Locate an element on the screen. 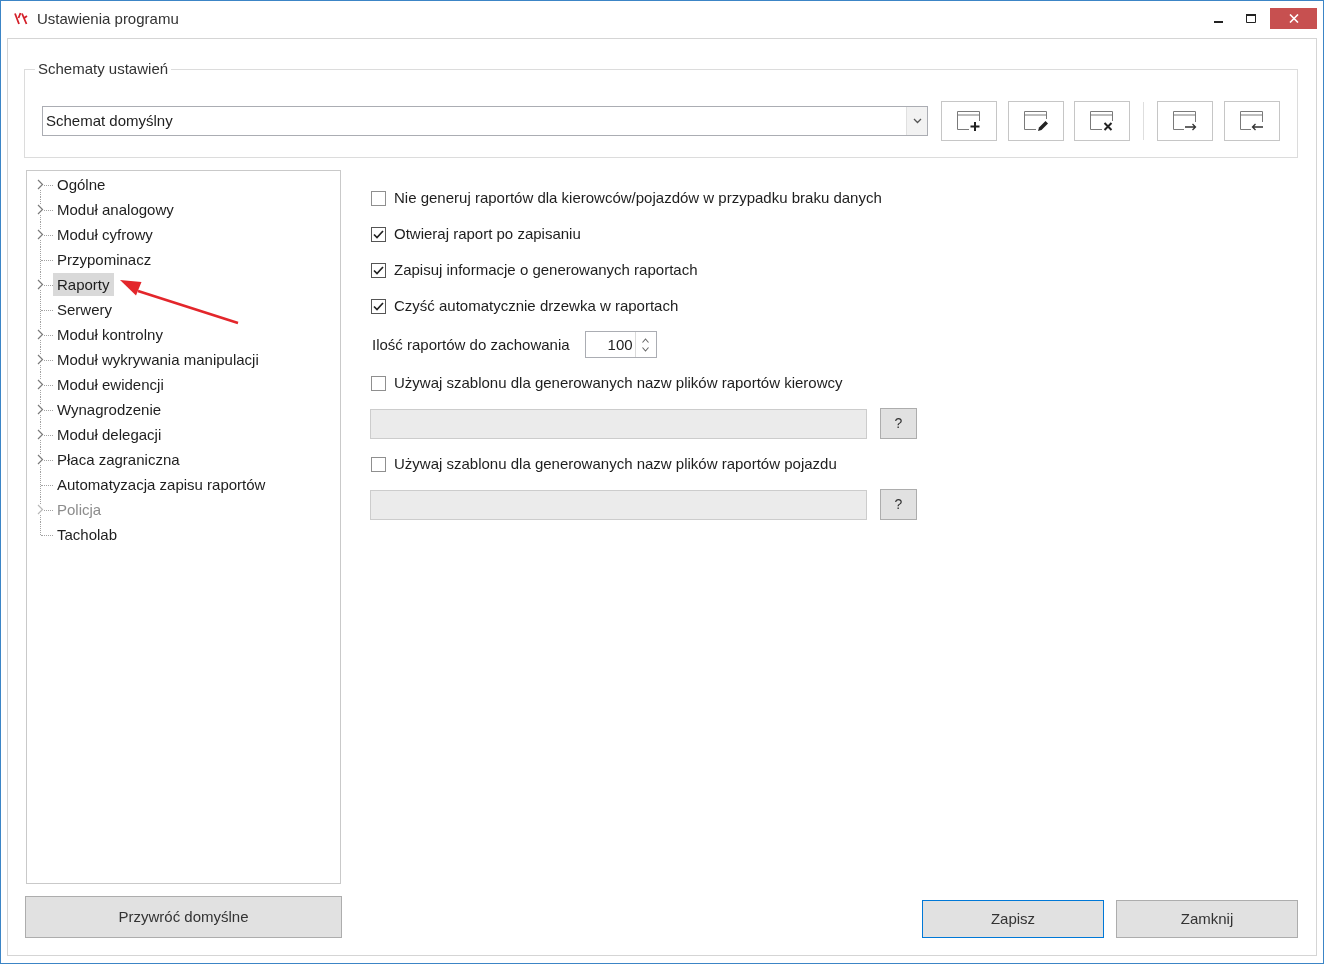 Image resolution: width=1324 pixels, height=964 pixels. close-button is located at coordinates (1293, 18).